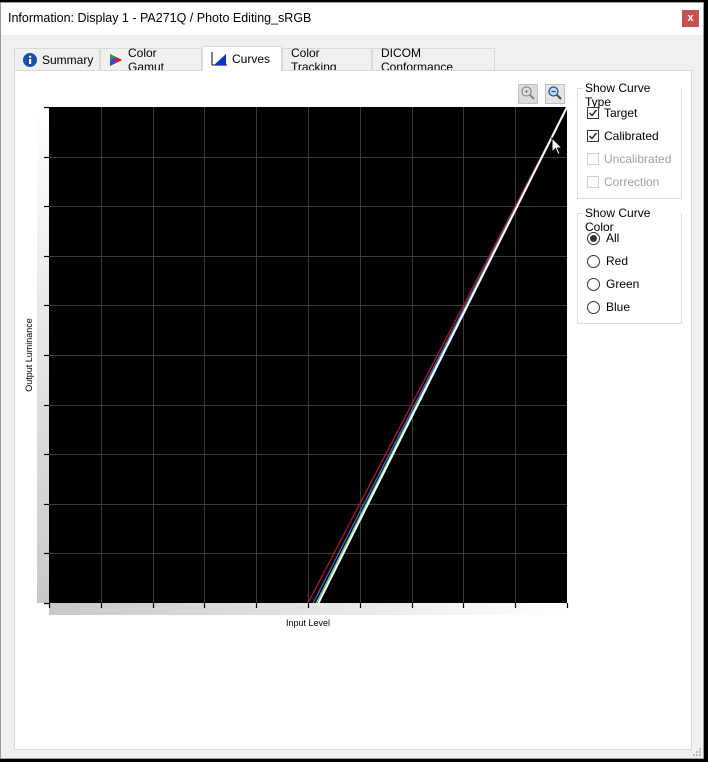 The width and height of the screenshot is (708, 762). I want to click on checkbox-target: Target, so click(612, 113).